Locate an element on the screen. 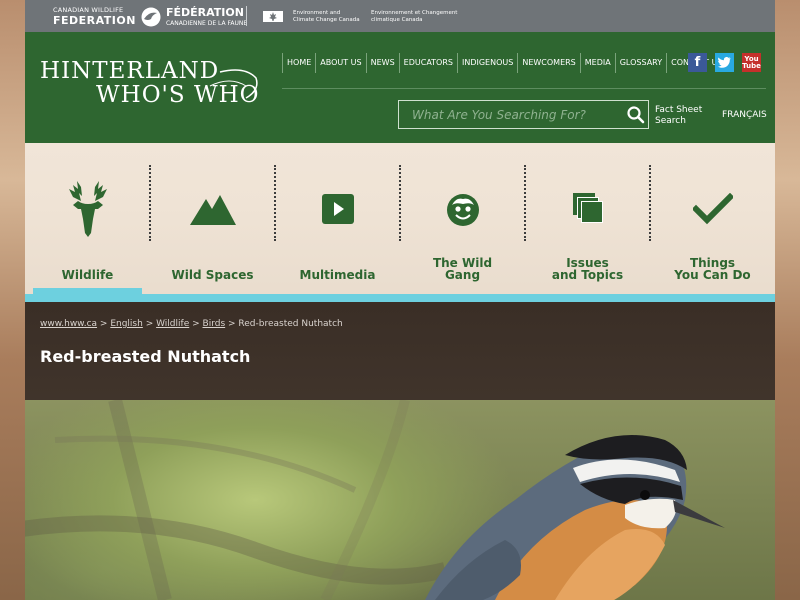  face-icon is located at coordinates (462, 210).